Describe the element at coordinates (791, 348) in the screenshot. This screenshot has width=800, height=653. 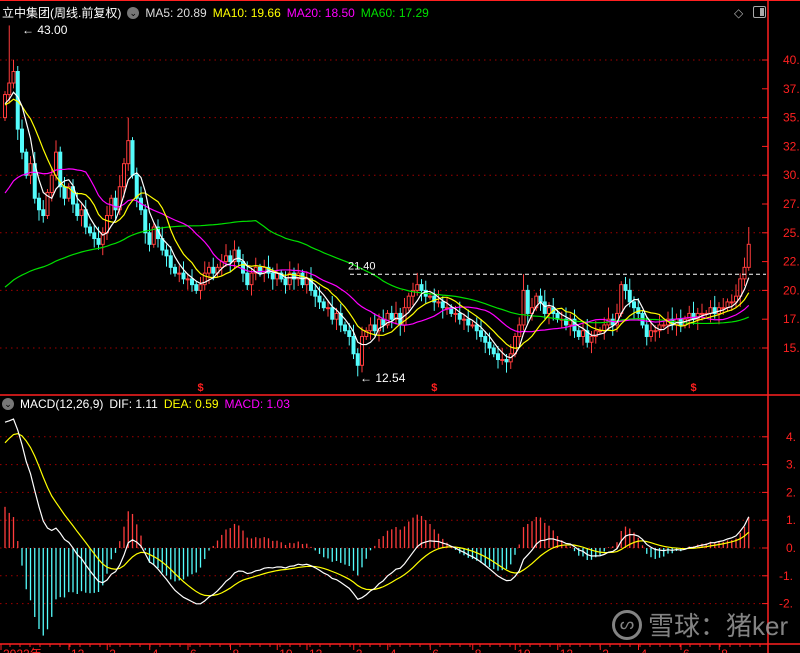
I see `price-tick-label: 15.` at that location.